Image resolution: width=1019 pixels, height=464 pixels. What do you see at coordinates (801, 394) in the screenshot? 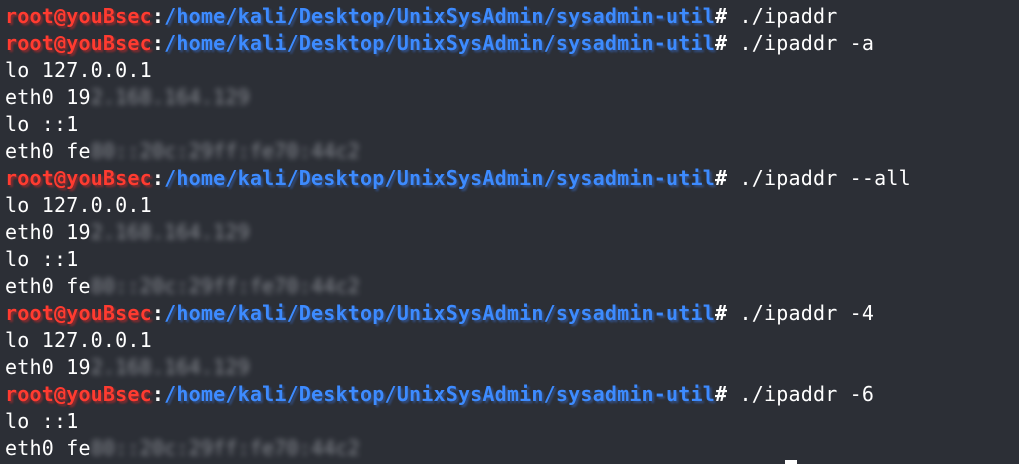
I see `command-text: ./ipaddr -6` at bounding box center [801, 394].